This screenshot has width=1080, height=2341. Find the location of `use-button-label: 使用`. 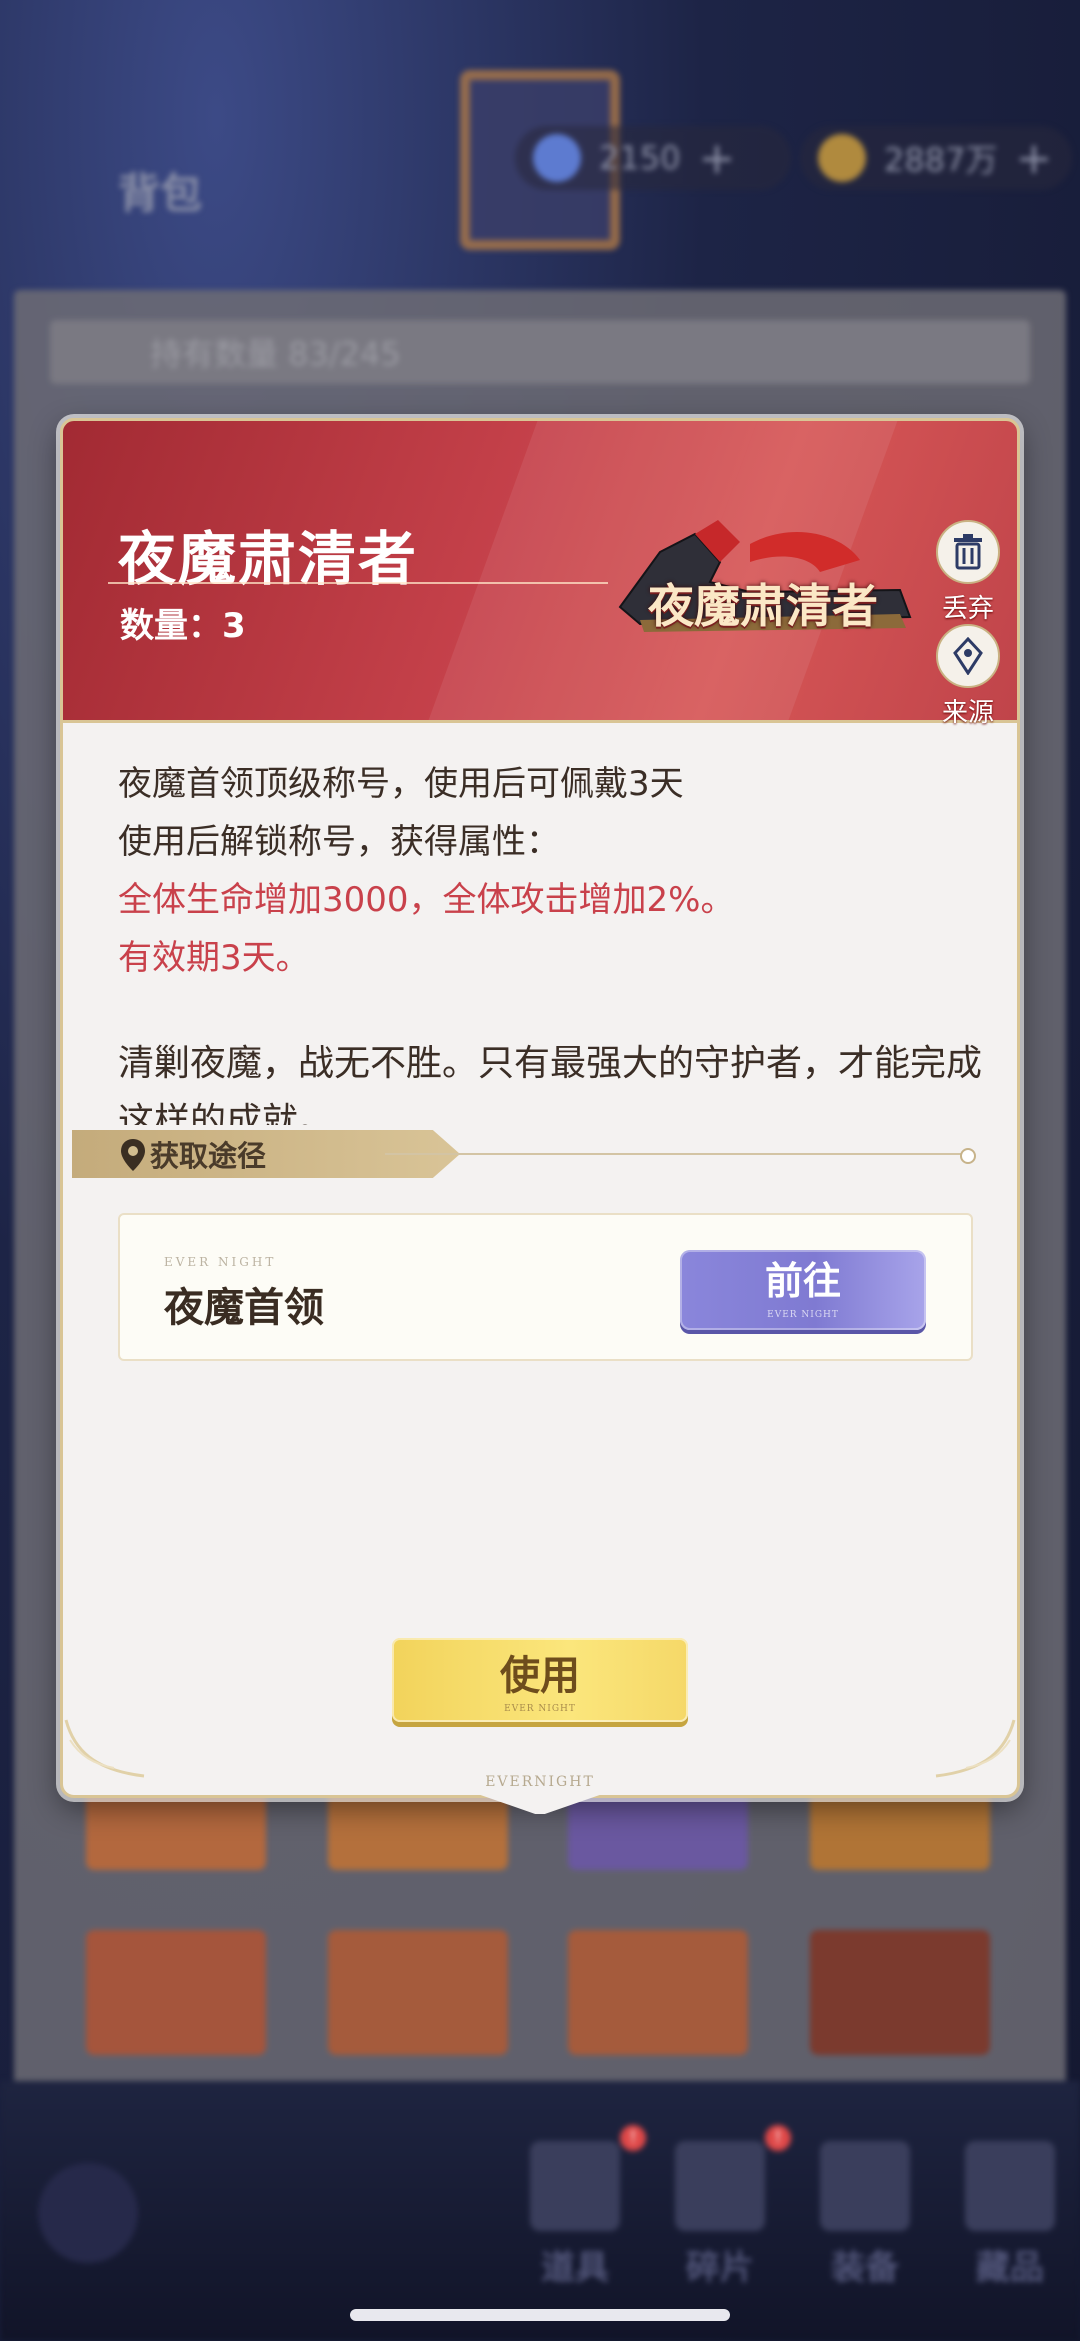

use-button-label: 使用 is located at coordinates (540, 1675).